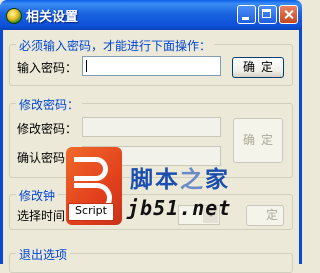 The height and width of the screenshot is (273, 320). What do you see at coordinates (115, 45) in the screenshot?
I see `verify-group-legend: 必须输入密码，才能进行下面操作：` at bounding box center [115, 45].